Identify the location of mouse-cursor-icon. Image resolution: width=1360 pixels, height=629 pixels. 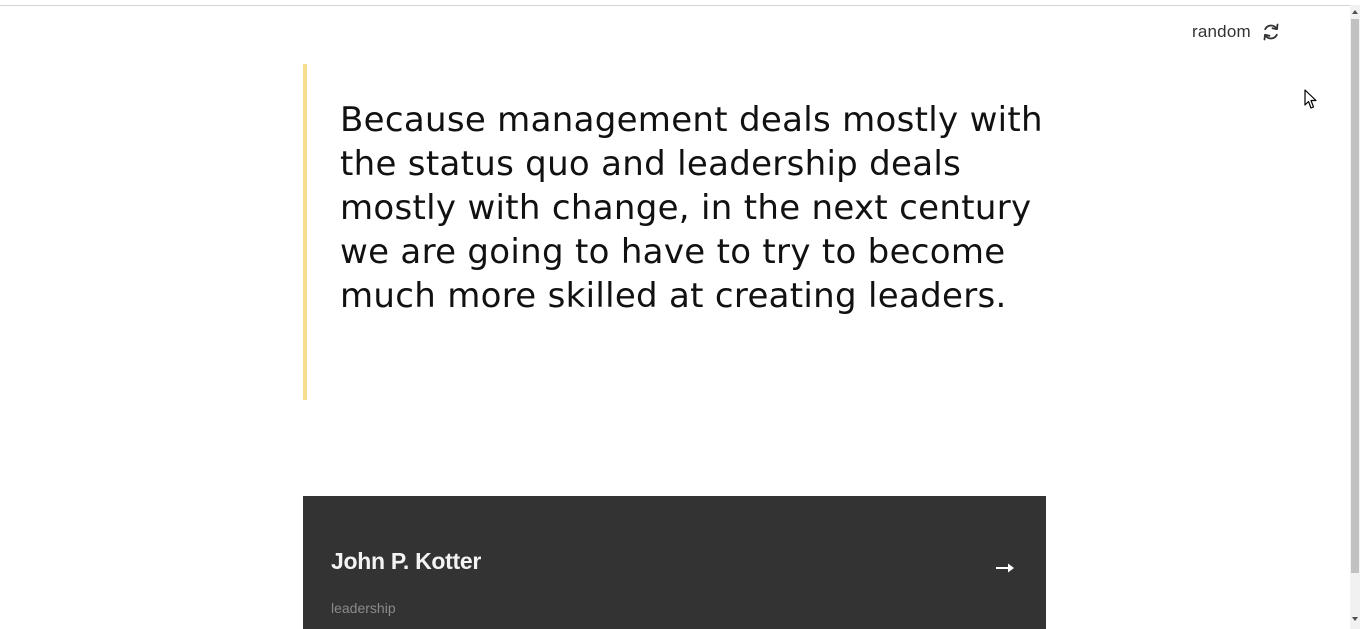
(1310, 99).